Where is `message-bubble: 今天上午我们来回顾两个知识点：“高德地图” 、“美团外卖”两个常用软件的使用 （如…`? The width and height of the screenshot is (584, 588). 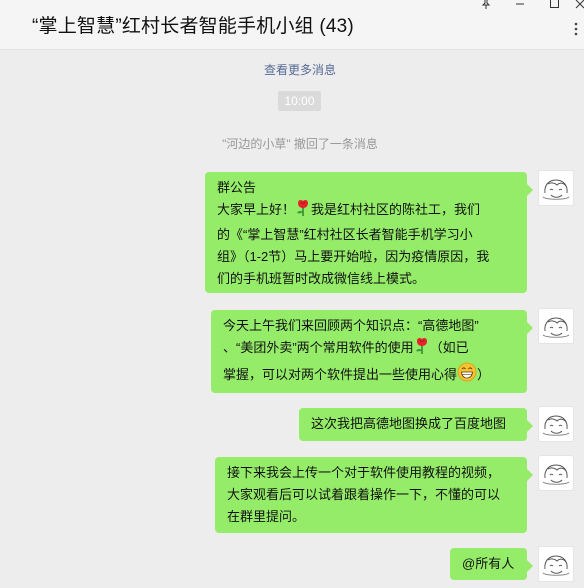 message-bubble: 今天上午我们来回顾两个知识点：“高德地图” 、“美团外卖”两个常用软件的使用 （如… is located at coordinates (372, 351).